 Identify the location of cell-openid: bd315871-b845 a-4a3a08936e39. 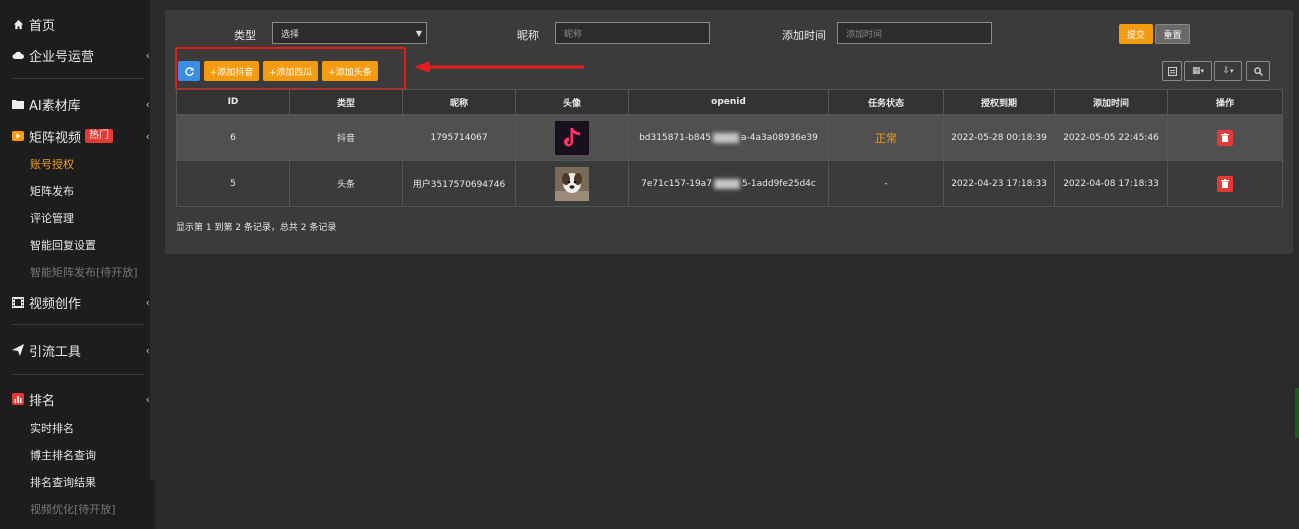
(729, 137).